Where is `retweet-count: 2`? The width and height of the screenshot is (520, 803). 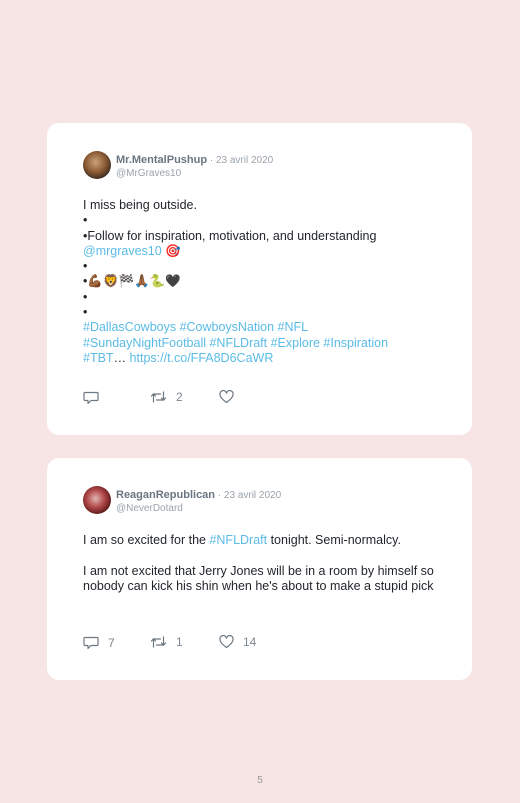 retweet-count: 2 is located at coordinates (179, 397).